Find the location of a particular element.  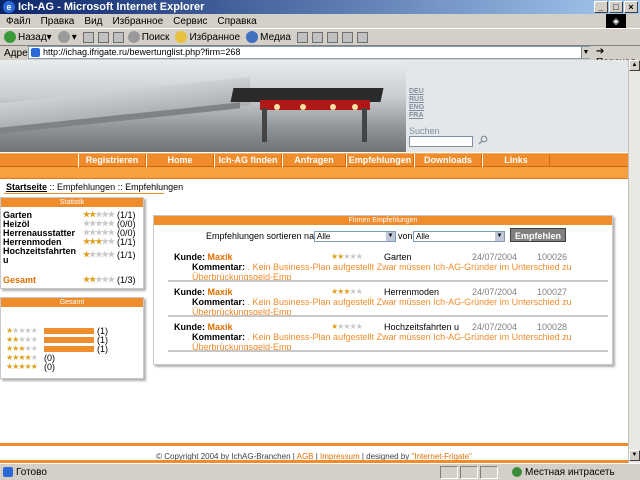

toolbar: Назад ▾ ▾ Поиск Избранное Медиа is located at coordinates (320, 37).